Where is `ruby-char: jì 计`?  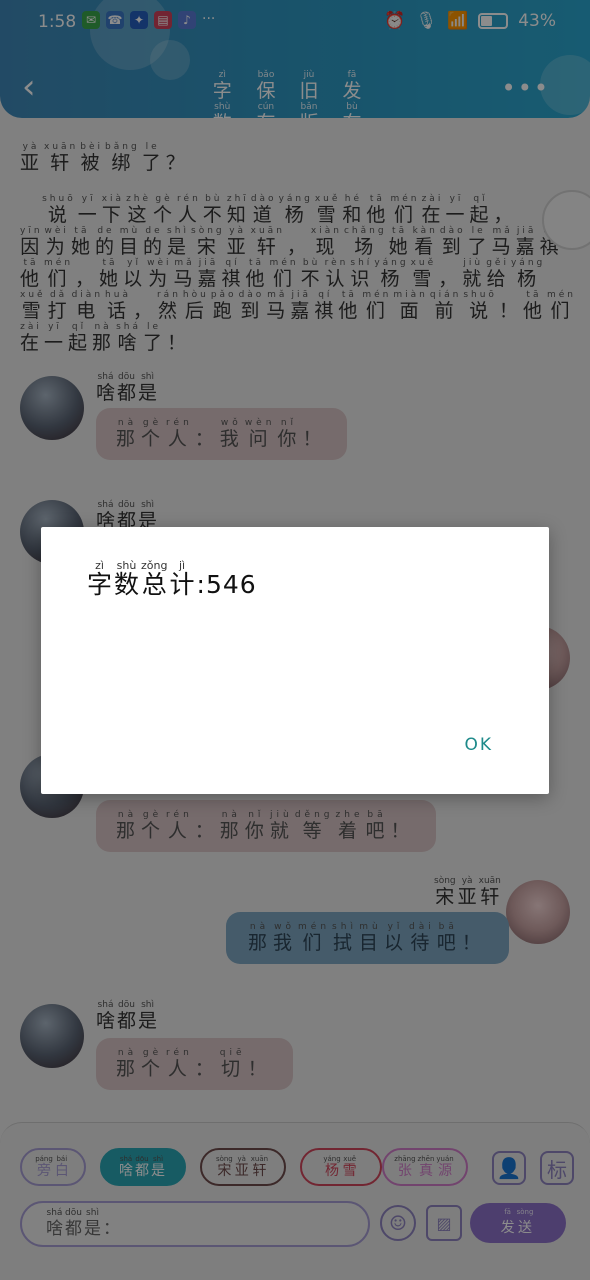 ruby-char: jì 计 is located at coordinates (182, 579).